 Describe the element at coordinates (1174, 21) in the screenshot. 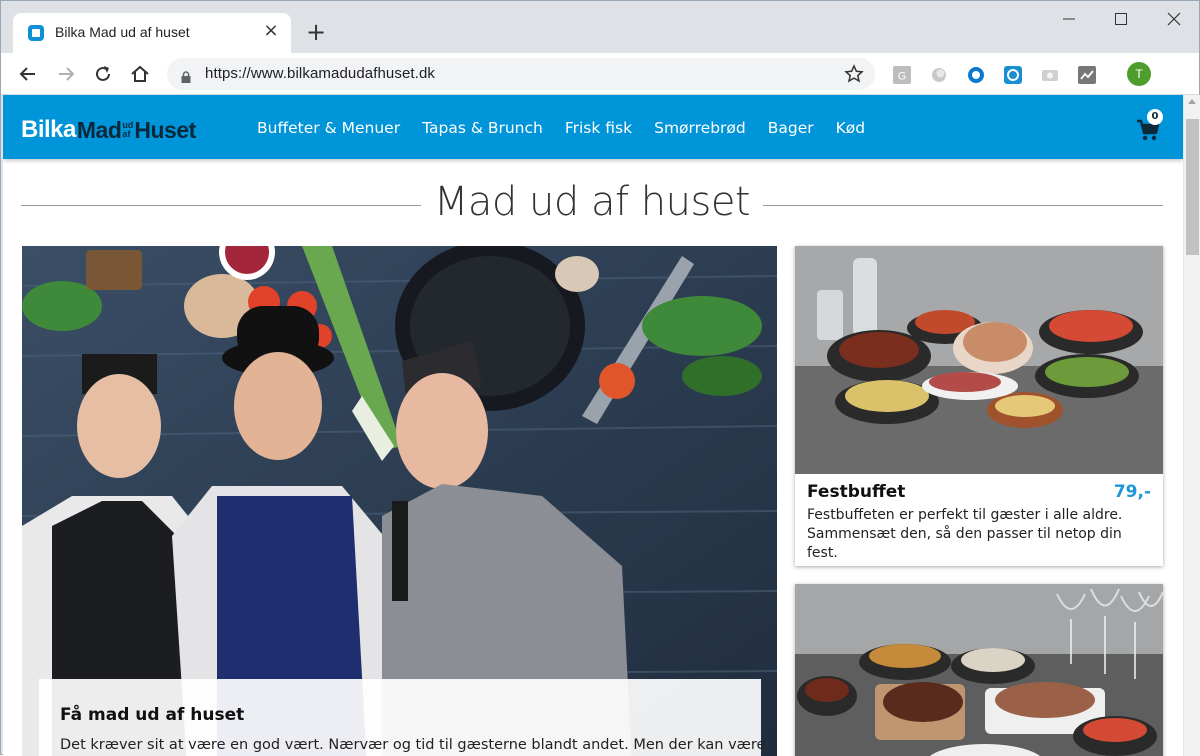

I see `close-icon` at that location.